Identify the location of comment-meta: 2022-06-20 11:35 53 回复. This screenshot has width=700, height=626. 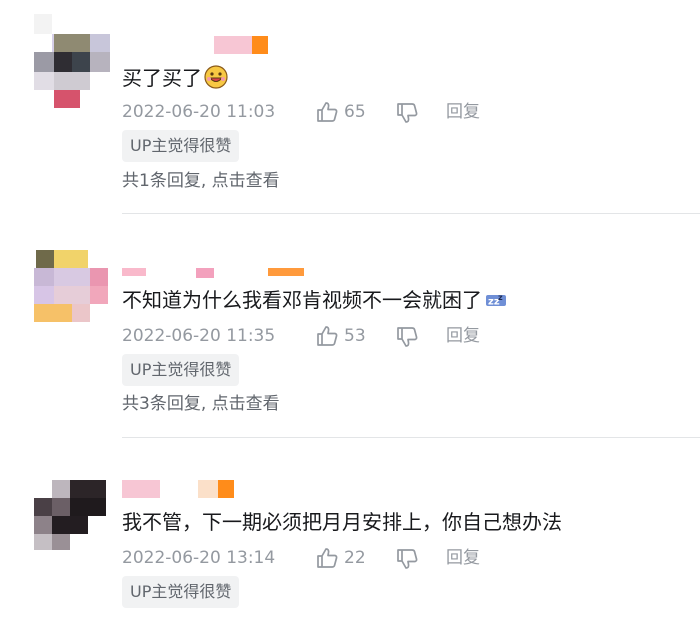
(312, 336).